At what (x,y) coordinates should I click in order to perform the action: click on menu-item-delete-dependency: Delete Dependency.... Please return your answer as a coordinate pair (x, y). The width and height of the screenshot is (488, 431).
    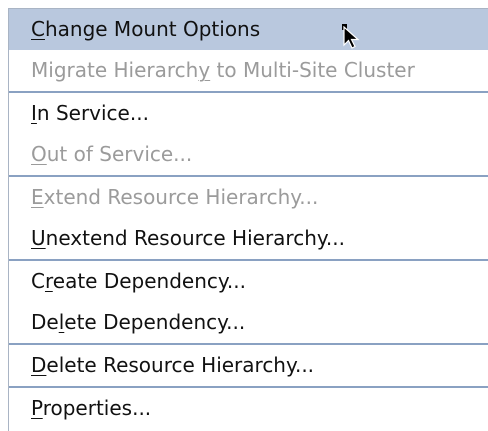
    Looking at the image, I should click on (248, 322).